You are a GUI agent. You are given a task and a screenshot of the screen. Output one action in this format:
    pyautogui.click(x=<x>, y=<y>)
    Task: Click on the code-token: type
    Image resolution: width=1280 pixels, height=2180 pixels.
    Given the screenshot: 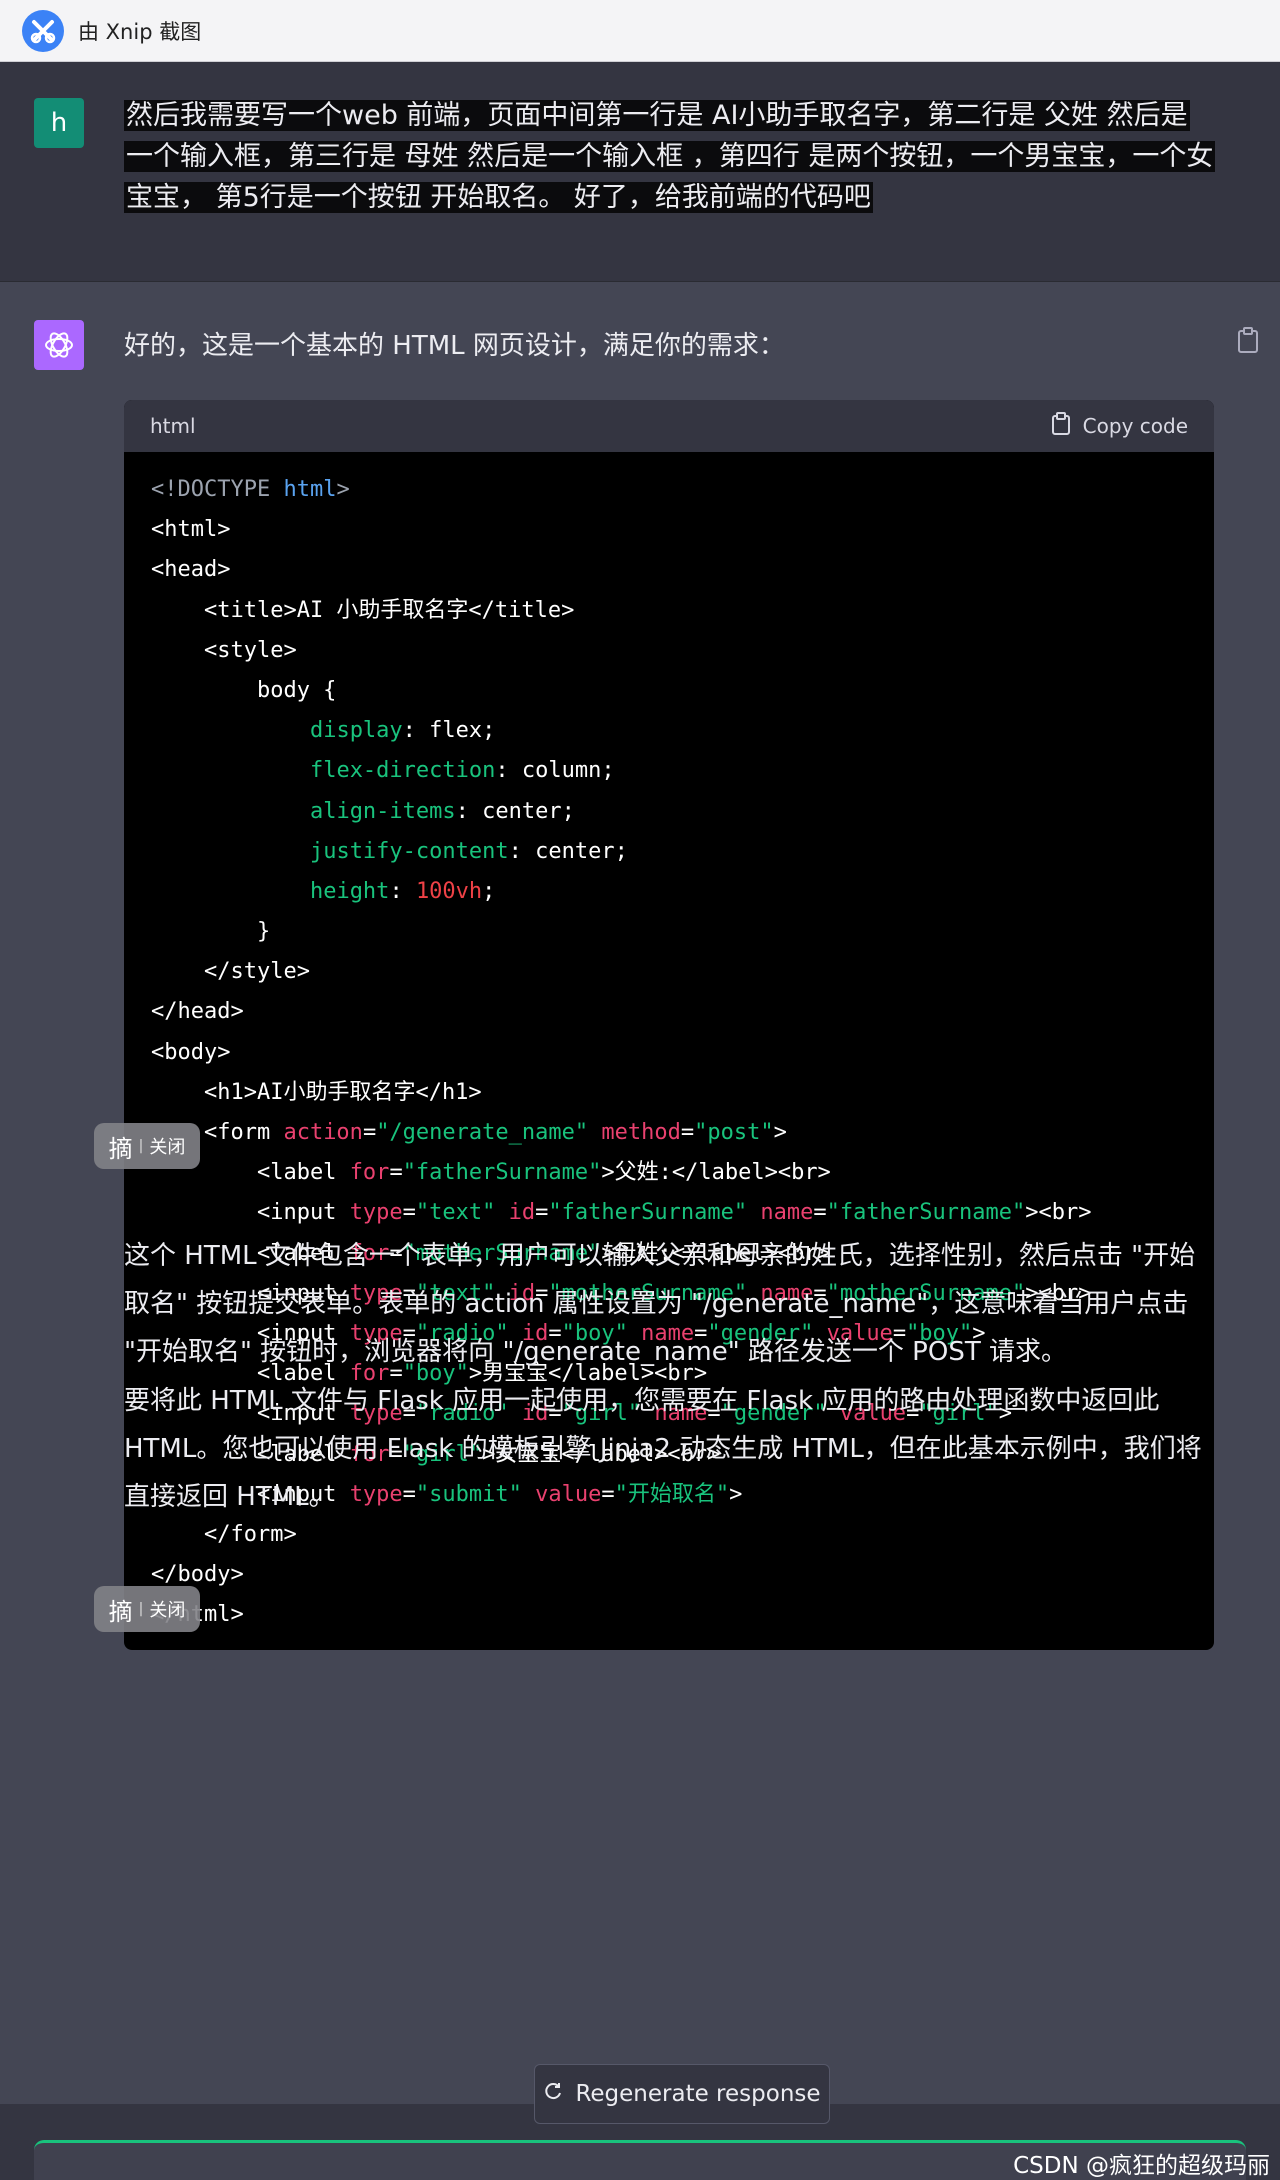 What is the action you would take?
    pyautogui.click(x=376, y=1213)
    